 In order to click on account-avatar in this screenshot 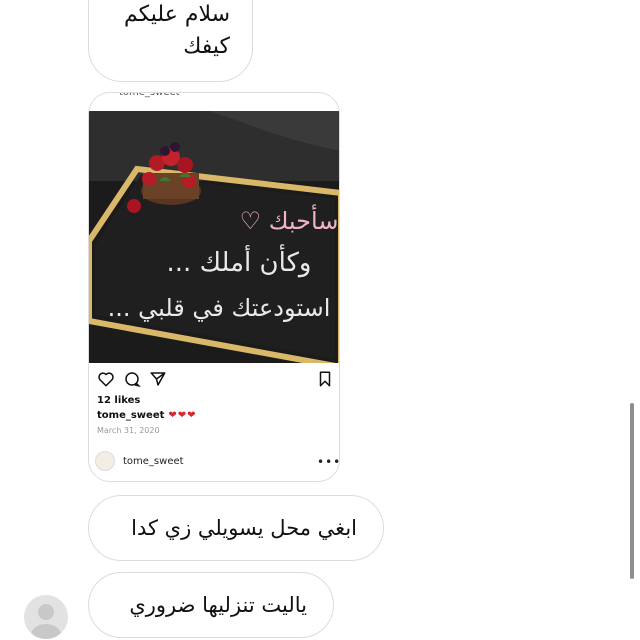, I will do `click(105, 461)`.